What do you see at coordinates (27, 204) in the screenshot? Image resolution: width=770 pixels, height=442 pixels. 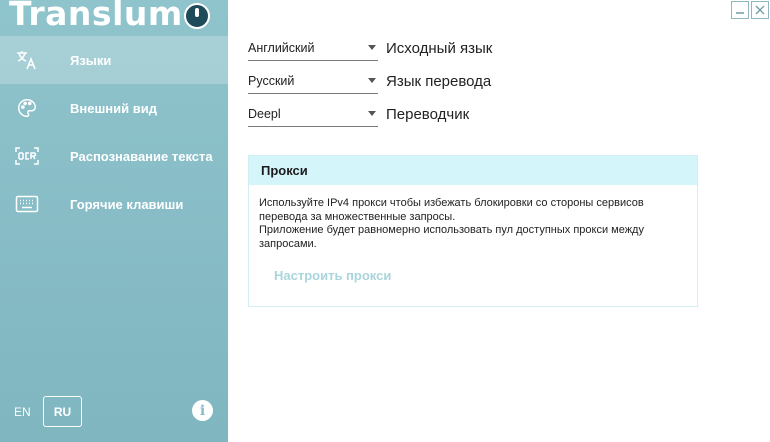 I see `keyboard-icon` at bounding box center [27, 204].